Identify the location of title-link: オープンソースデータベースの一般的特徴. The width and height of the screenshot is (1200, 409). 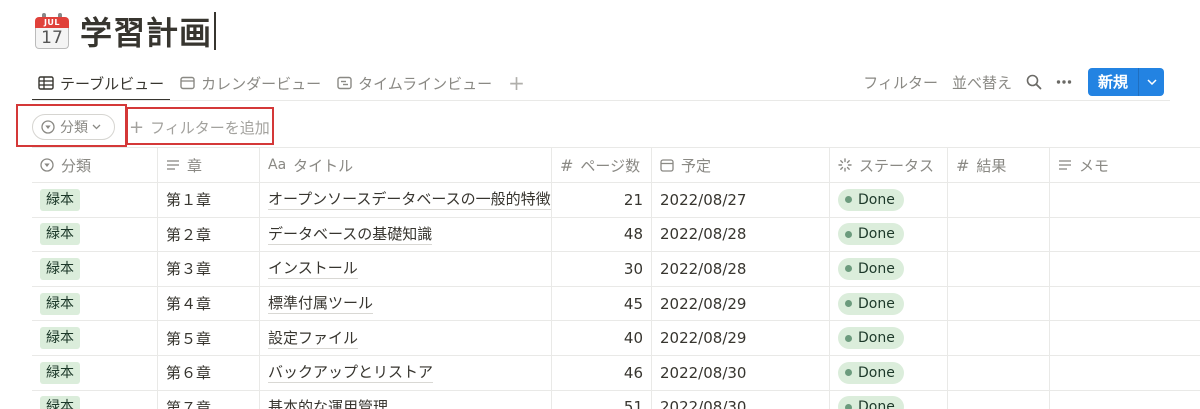
(409, 200).